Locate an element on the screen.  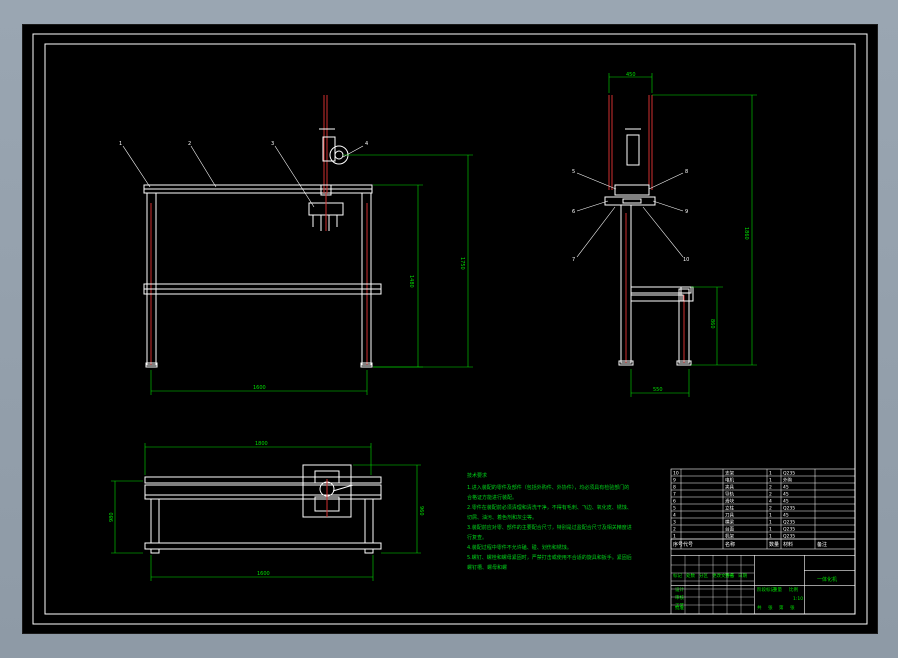
scale-label: 重量 is located at coordinates (777, 589).